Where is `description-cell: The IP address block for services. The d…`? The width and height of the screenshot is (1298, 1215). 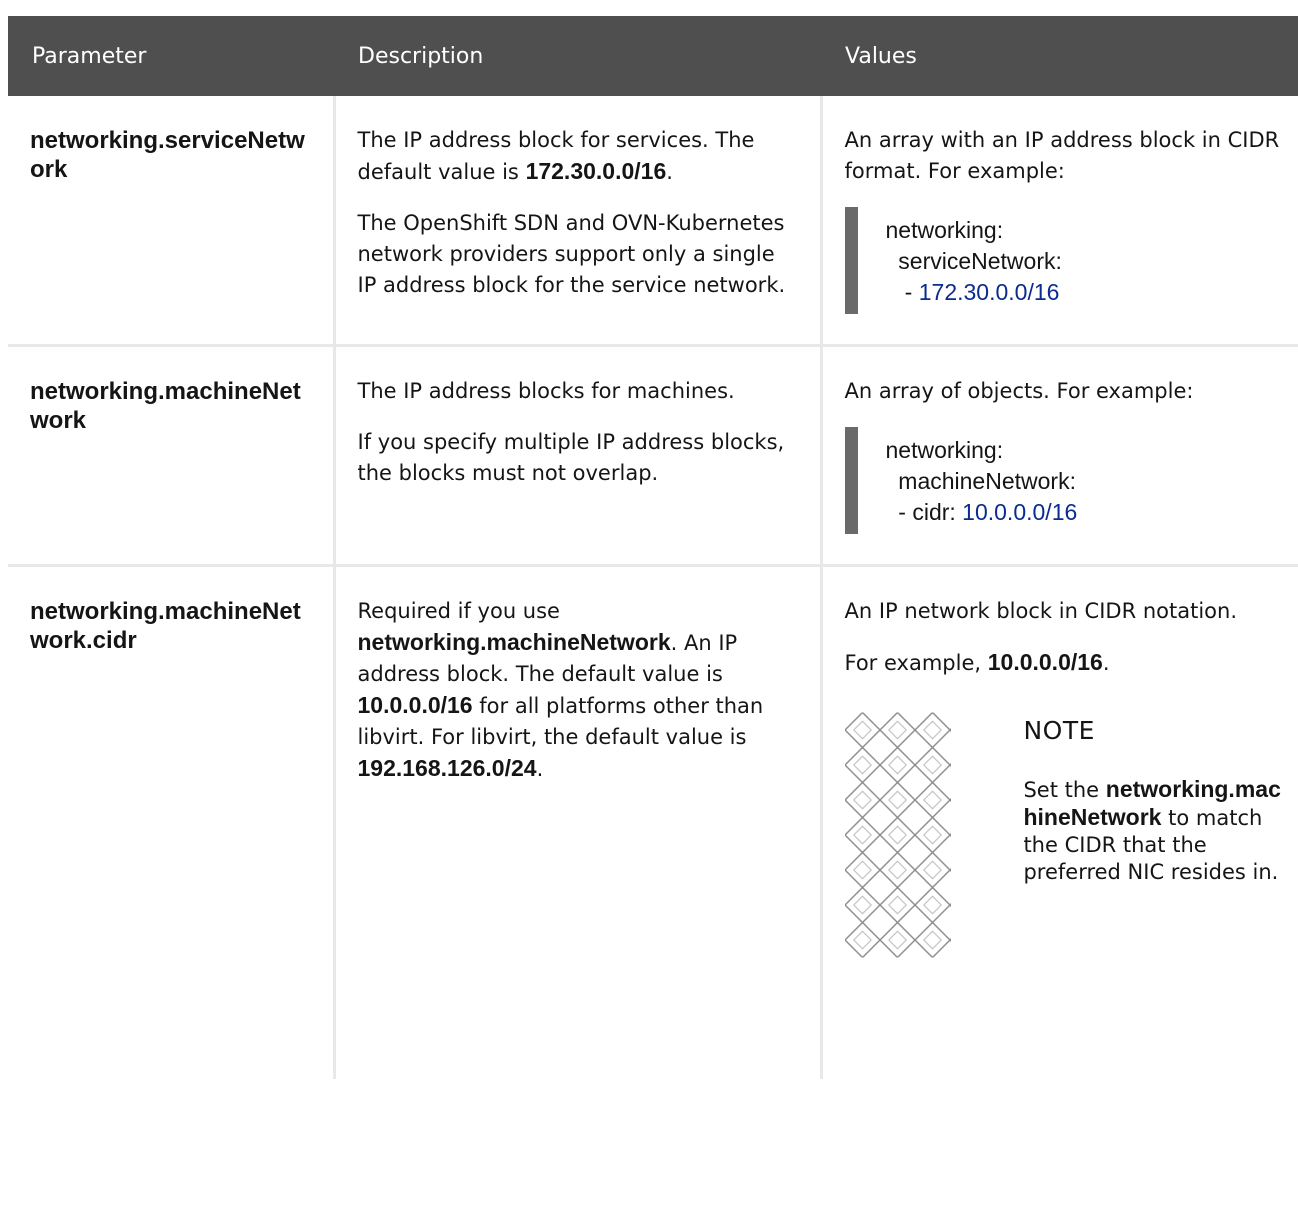
description-cell: The IP address block for services. The d… is located at coordinates (578, 221).